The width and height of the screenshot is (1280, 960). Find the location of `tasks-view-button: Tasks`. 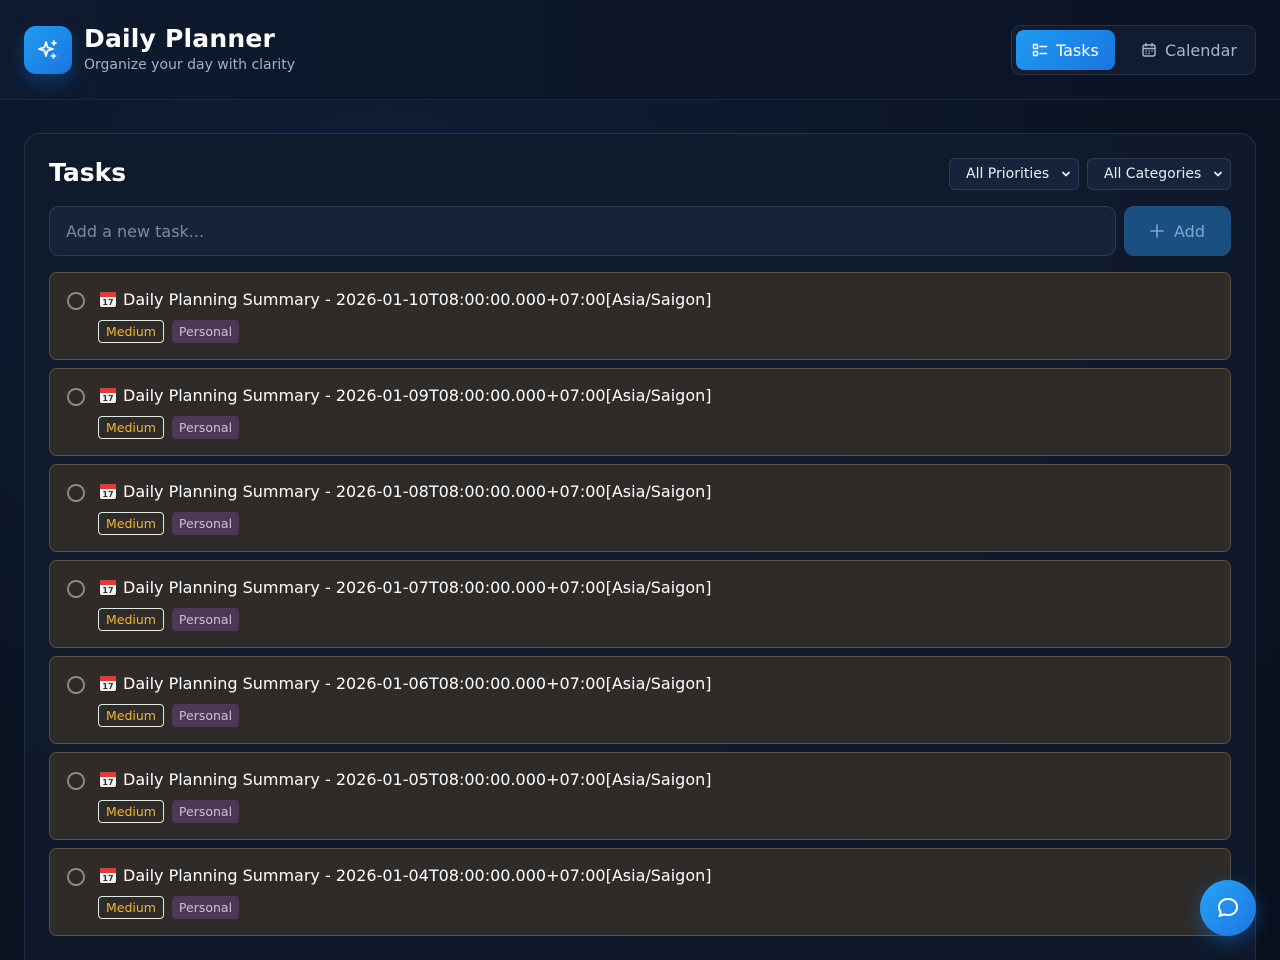

tasks-view-button: Tasks is located at coordinates (1065, 50).